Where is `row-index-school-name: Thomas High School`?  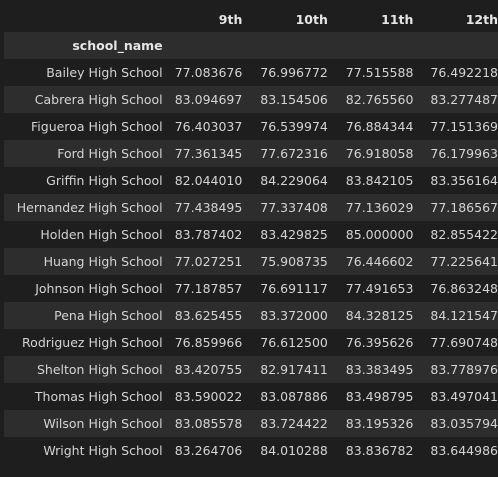
row-index-school-name: Thomas High School is located at coordinates (98, 396).